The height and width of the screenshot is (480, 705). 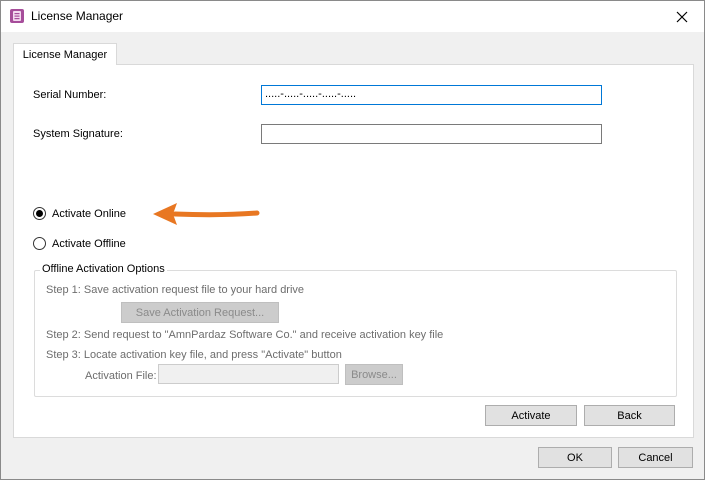 I want to click on ok-button: OK, so click(x=575, y=457).